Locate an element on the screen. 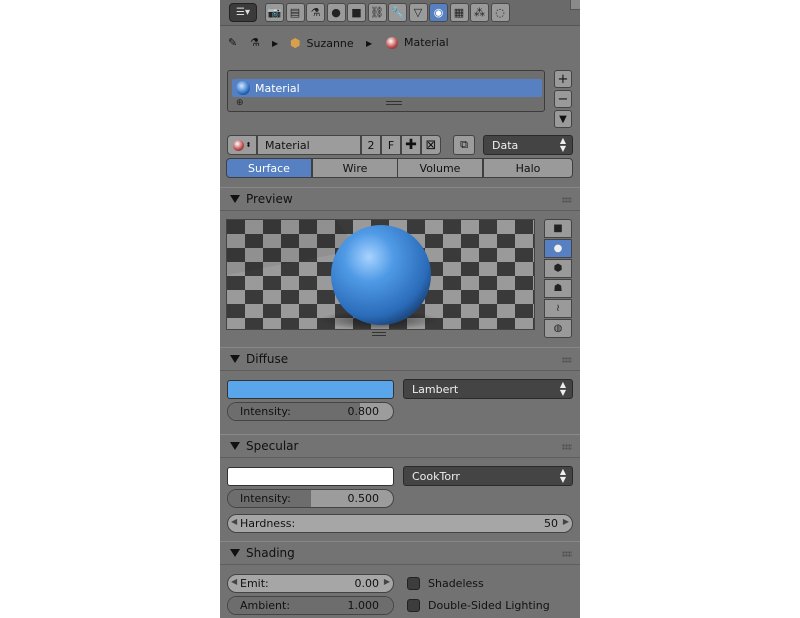  preview-flat-icon: ■ is located at coordinates (558, 228).